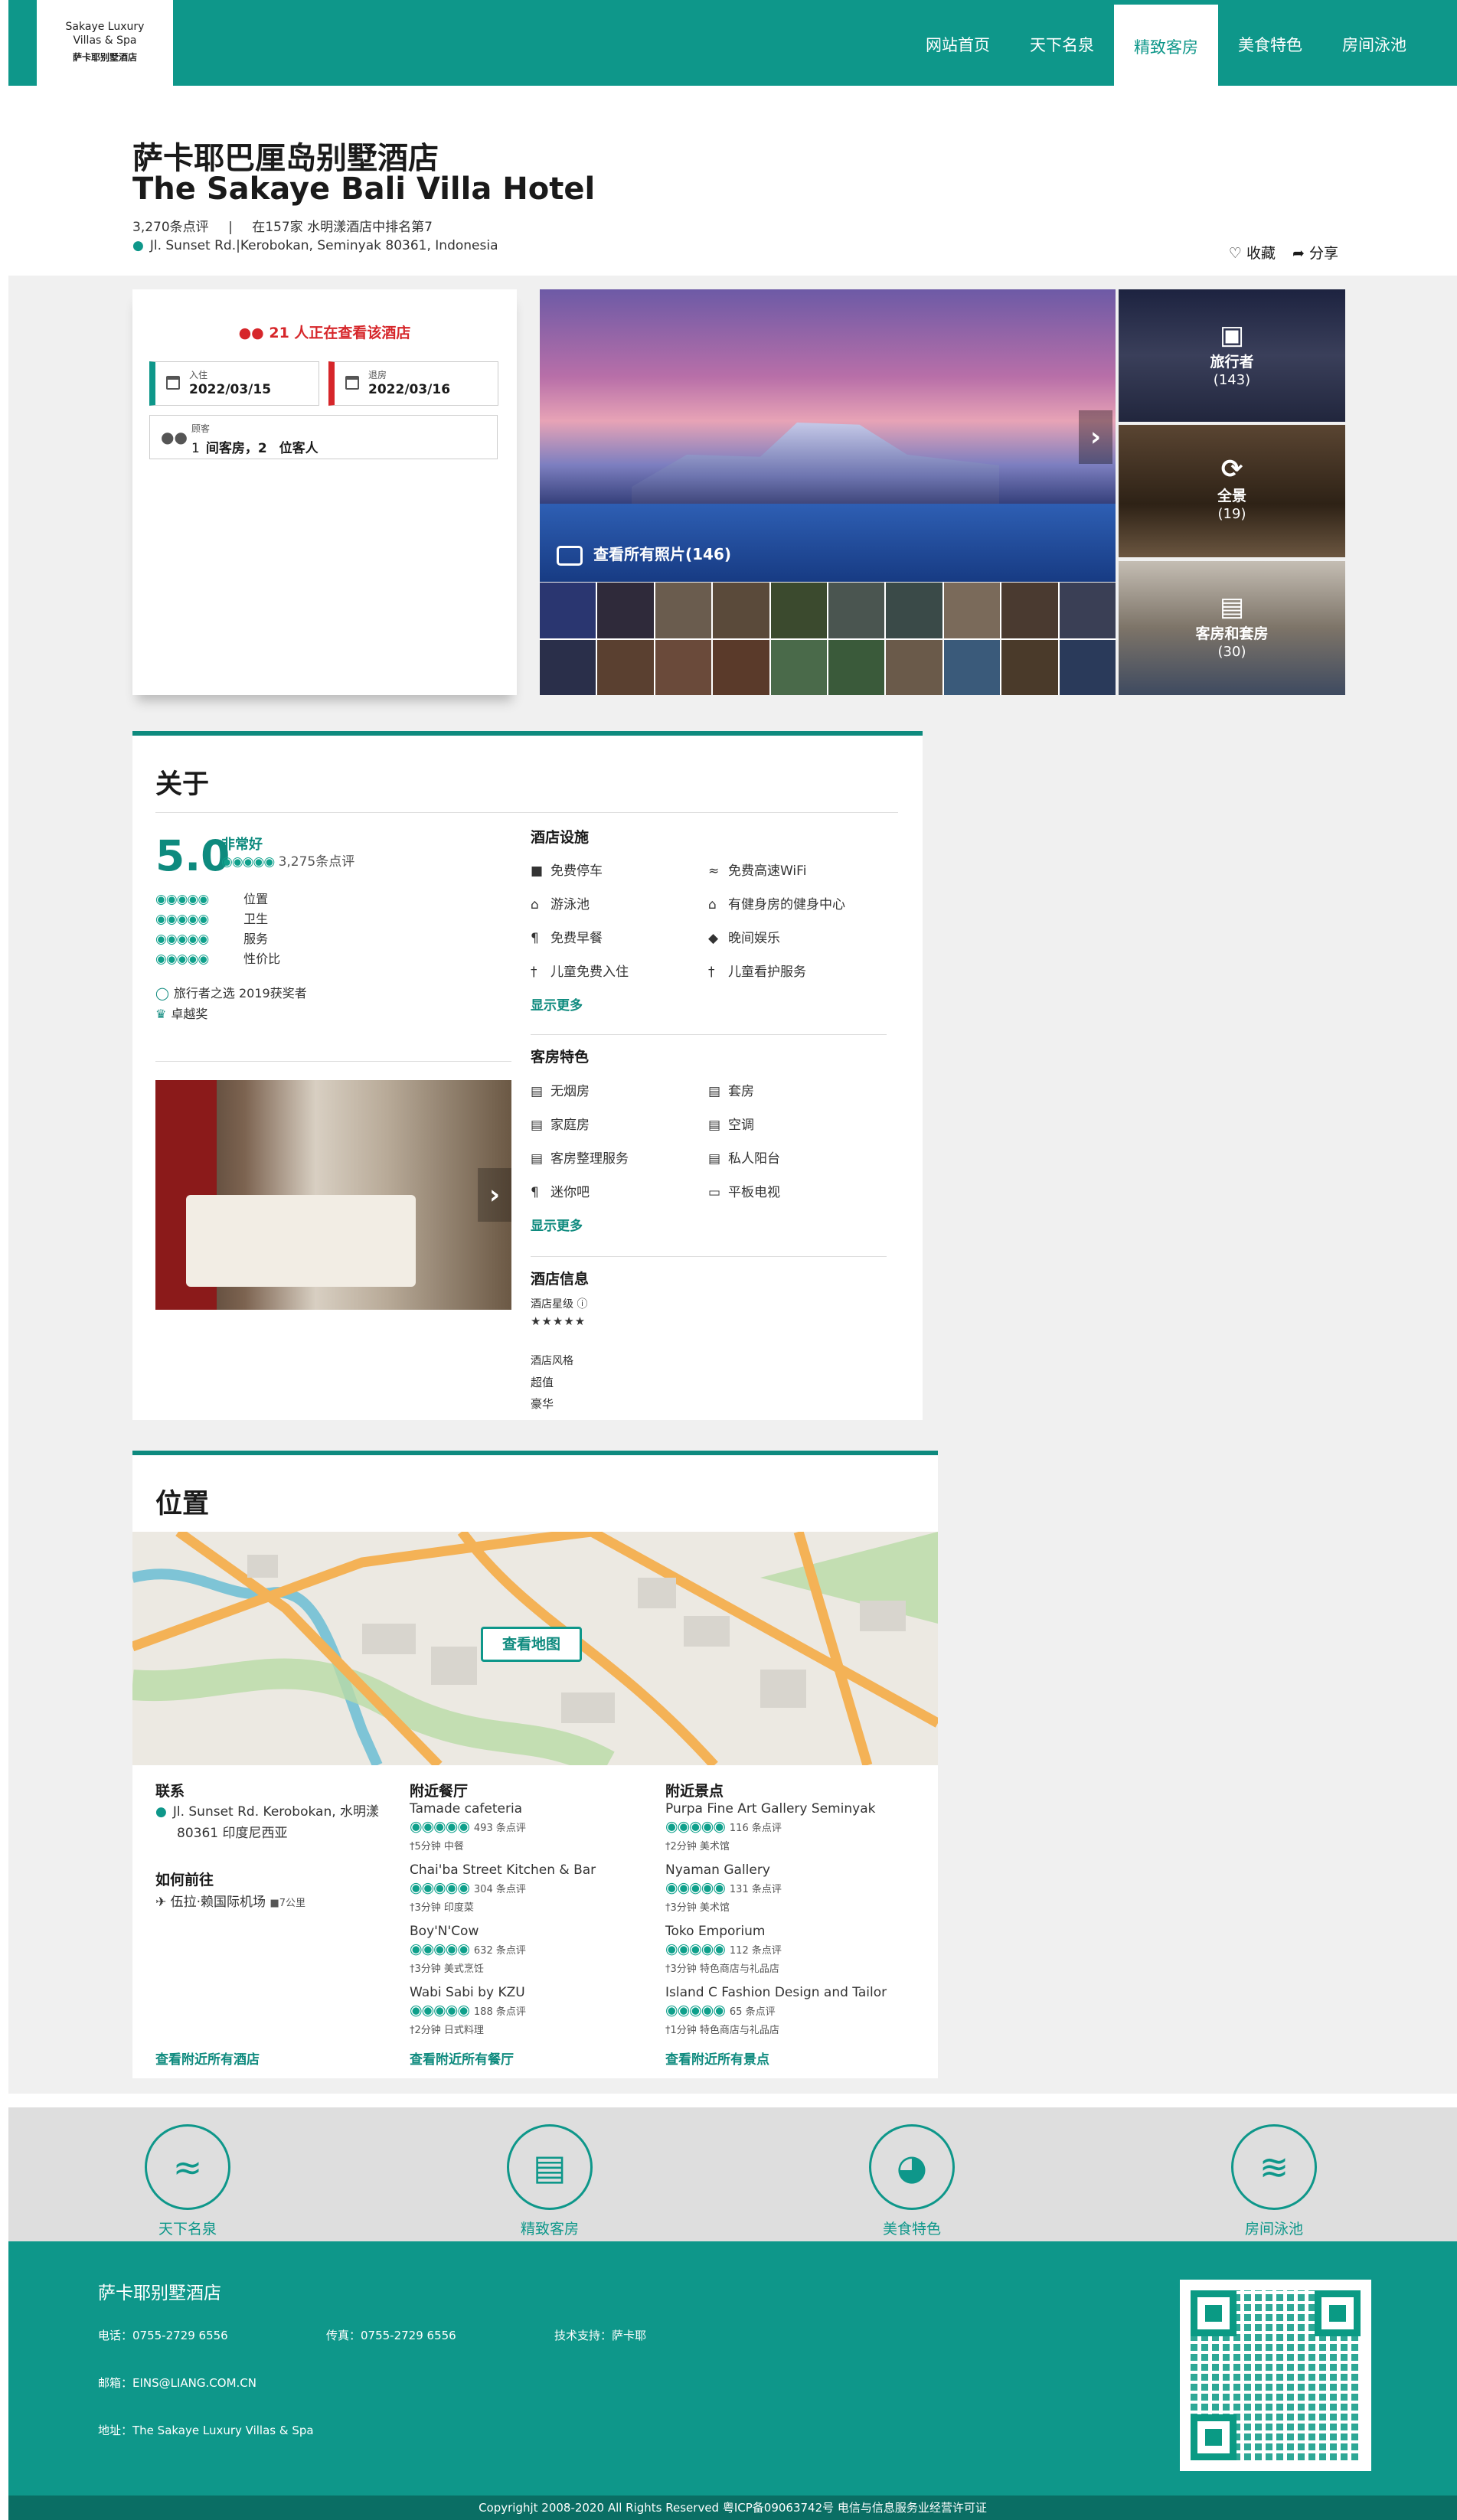  I want to click on attraction-reviews: 65 条点评, so click(752, 2012).